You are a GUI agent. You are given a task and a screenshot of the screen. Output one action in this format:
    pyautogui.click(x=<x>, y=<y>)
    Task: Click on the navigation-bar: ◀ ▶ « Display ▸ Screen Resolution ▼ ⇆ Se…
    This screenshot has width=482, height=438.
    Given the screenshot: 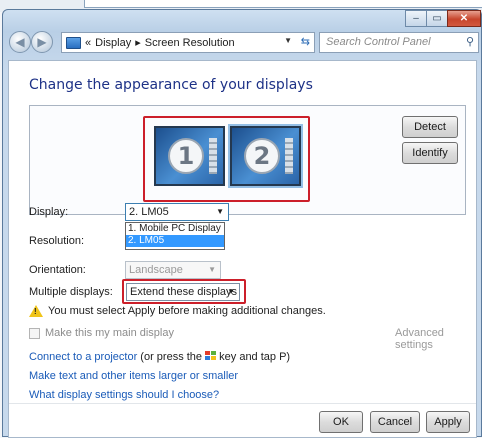 What is the action you would take?
    pyautogui.click(x=244, y=43)
    